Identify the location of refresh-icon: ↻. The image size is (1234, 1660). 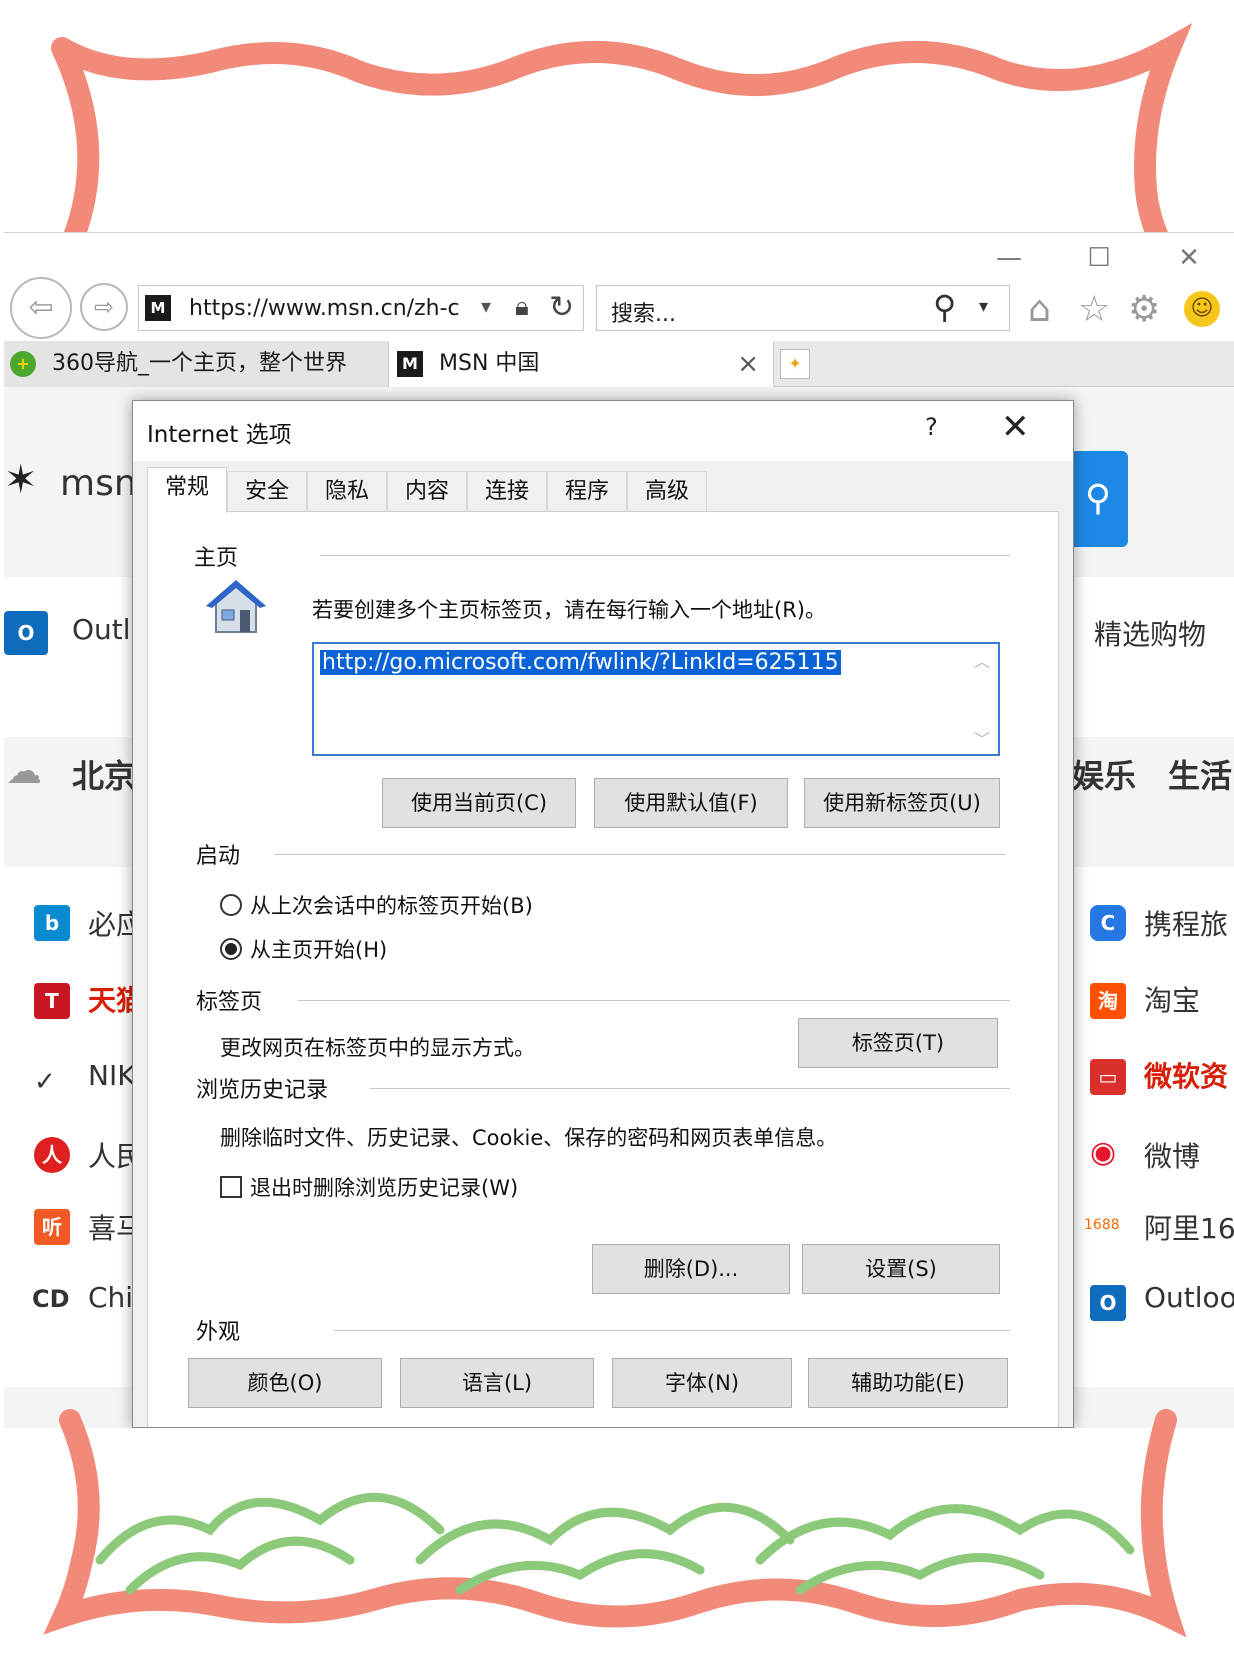
(561, 307).